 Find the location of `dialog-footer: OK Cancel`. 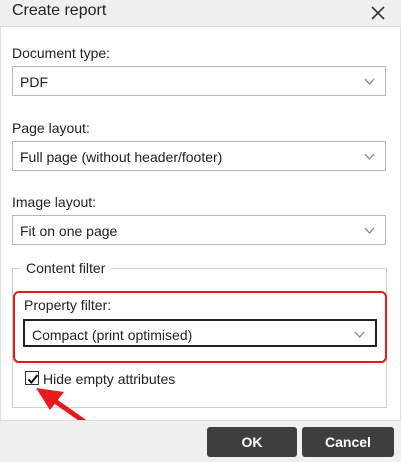

dialog-footer: OK Cancel is located at coordinates (200, 441).